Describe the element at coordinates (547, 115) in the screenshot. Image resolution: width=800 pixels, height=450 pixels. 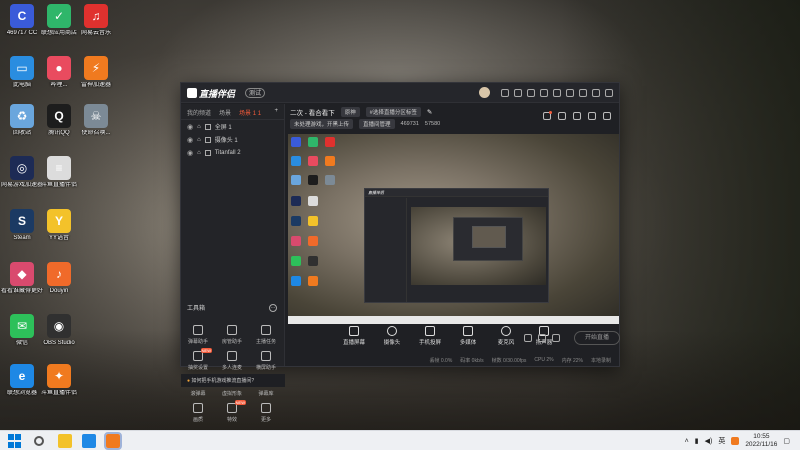
I see `gift-icon` at that location.